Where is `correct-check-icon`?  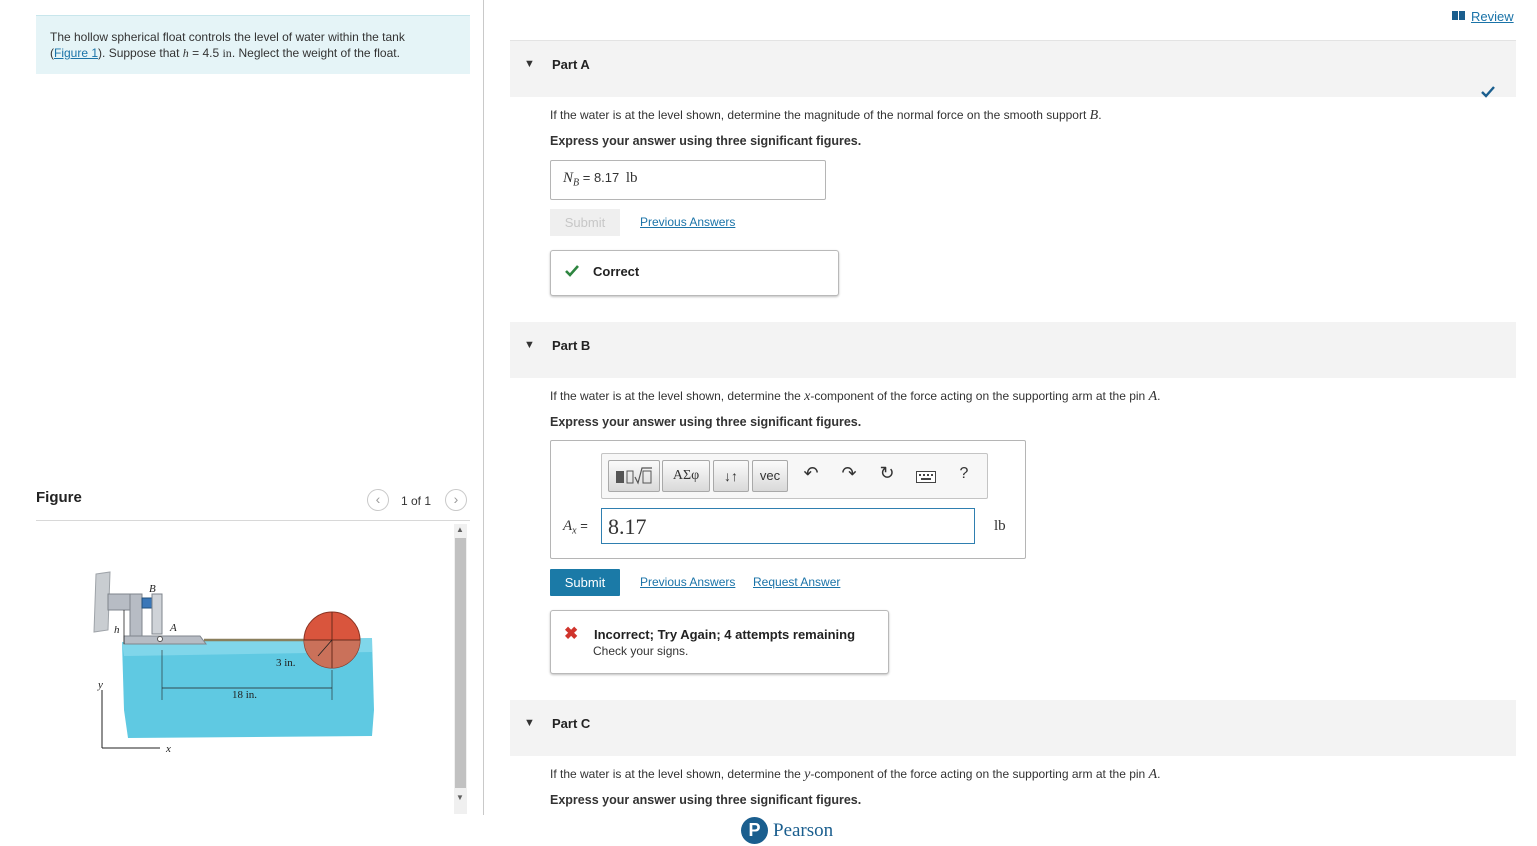 correct-check-icon is located at coordinates (572, 271).